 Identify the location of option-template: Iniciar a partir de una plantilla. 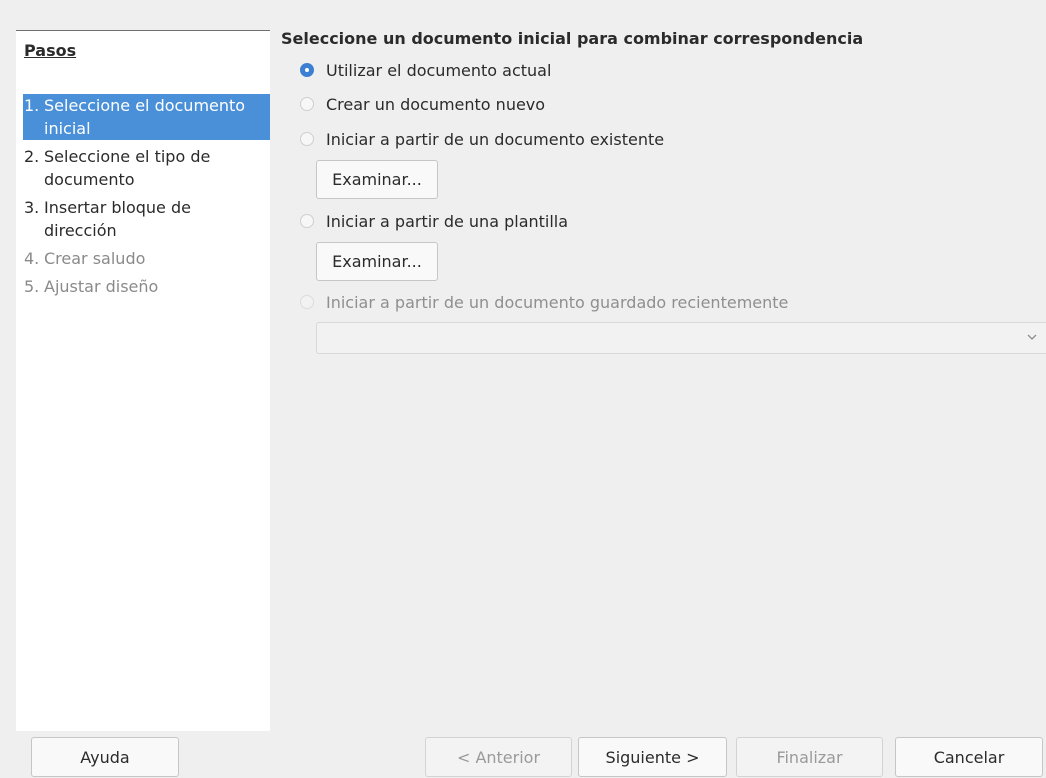
(434, 221).